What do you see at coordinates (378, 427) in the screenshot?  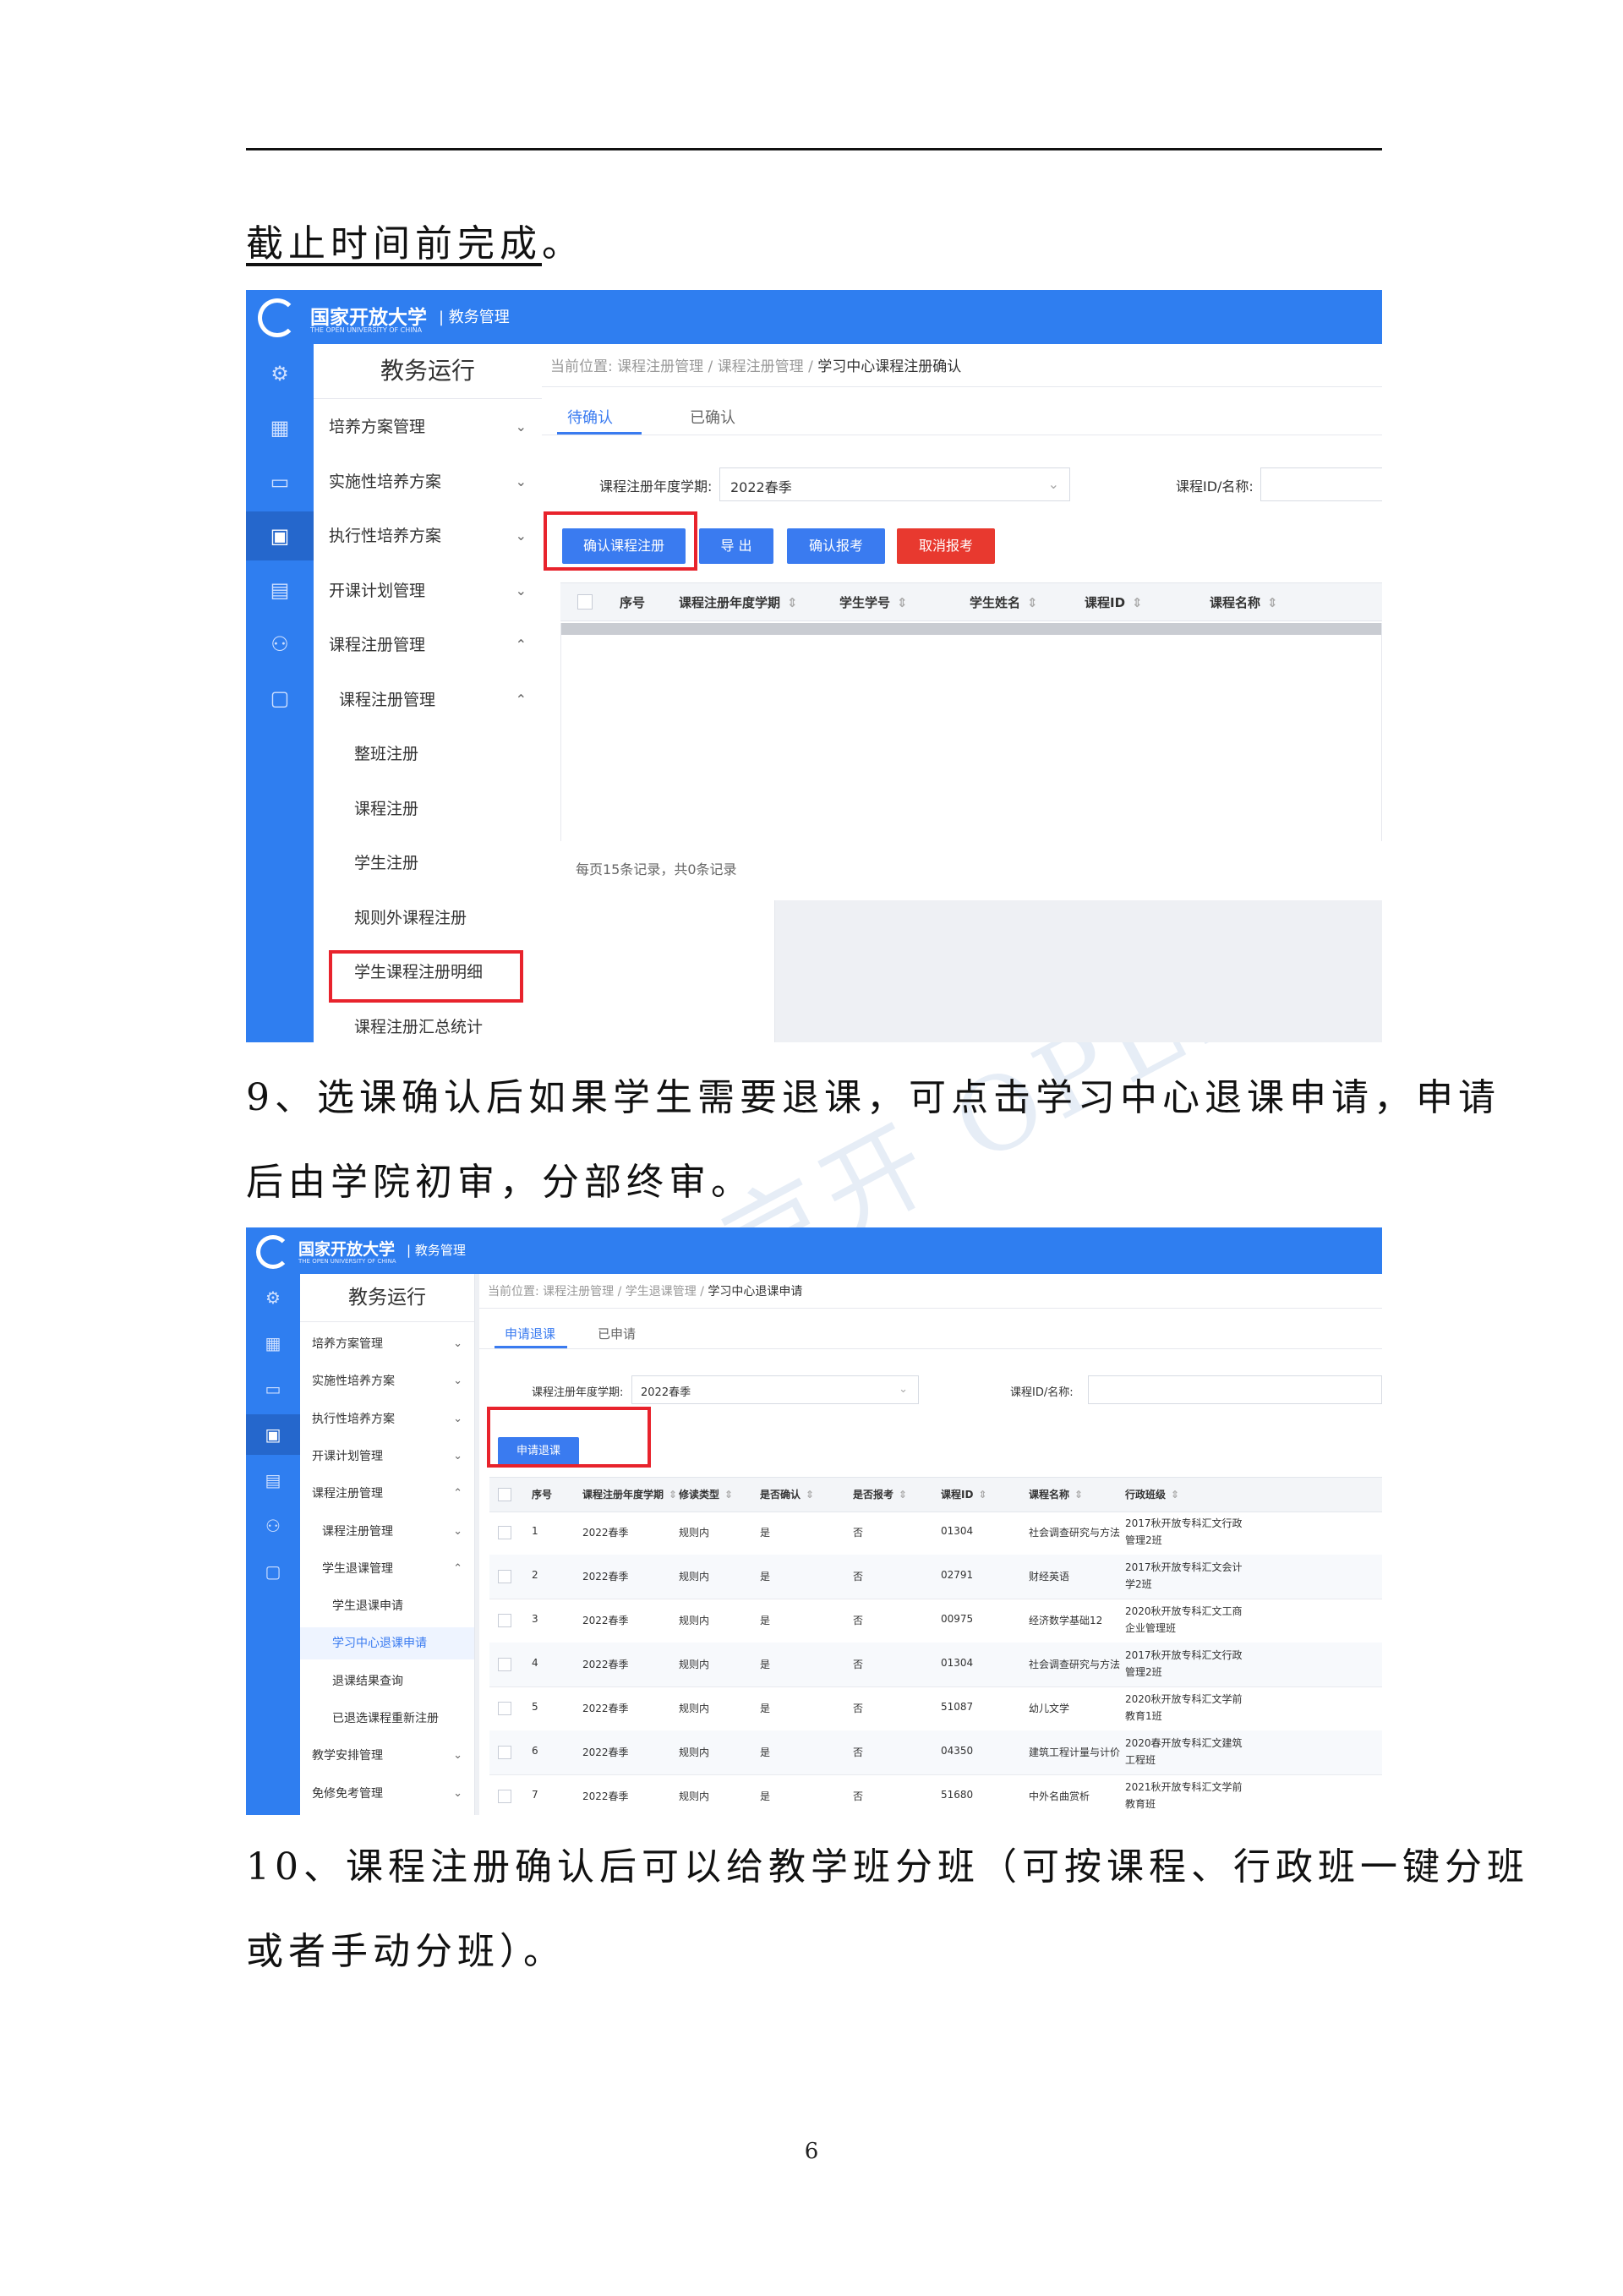 I see `sidebar-item-label: 培养方案管理` at bounding box center [378, 427].